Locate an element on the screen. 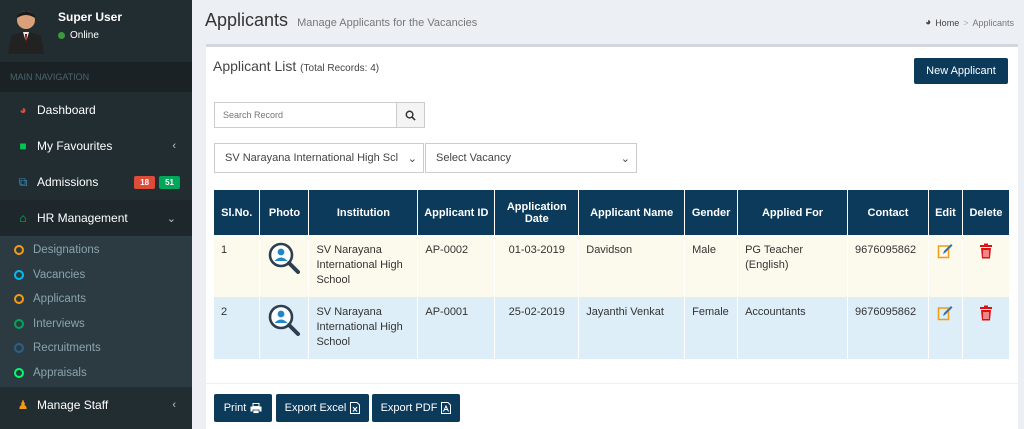 The height and width of the screenshot is (429, 1024). breadcrumb-home: Home is located at coordinates (947, 23).